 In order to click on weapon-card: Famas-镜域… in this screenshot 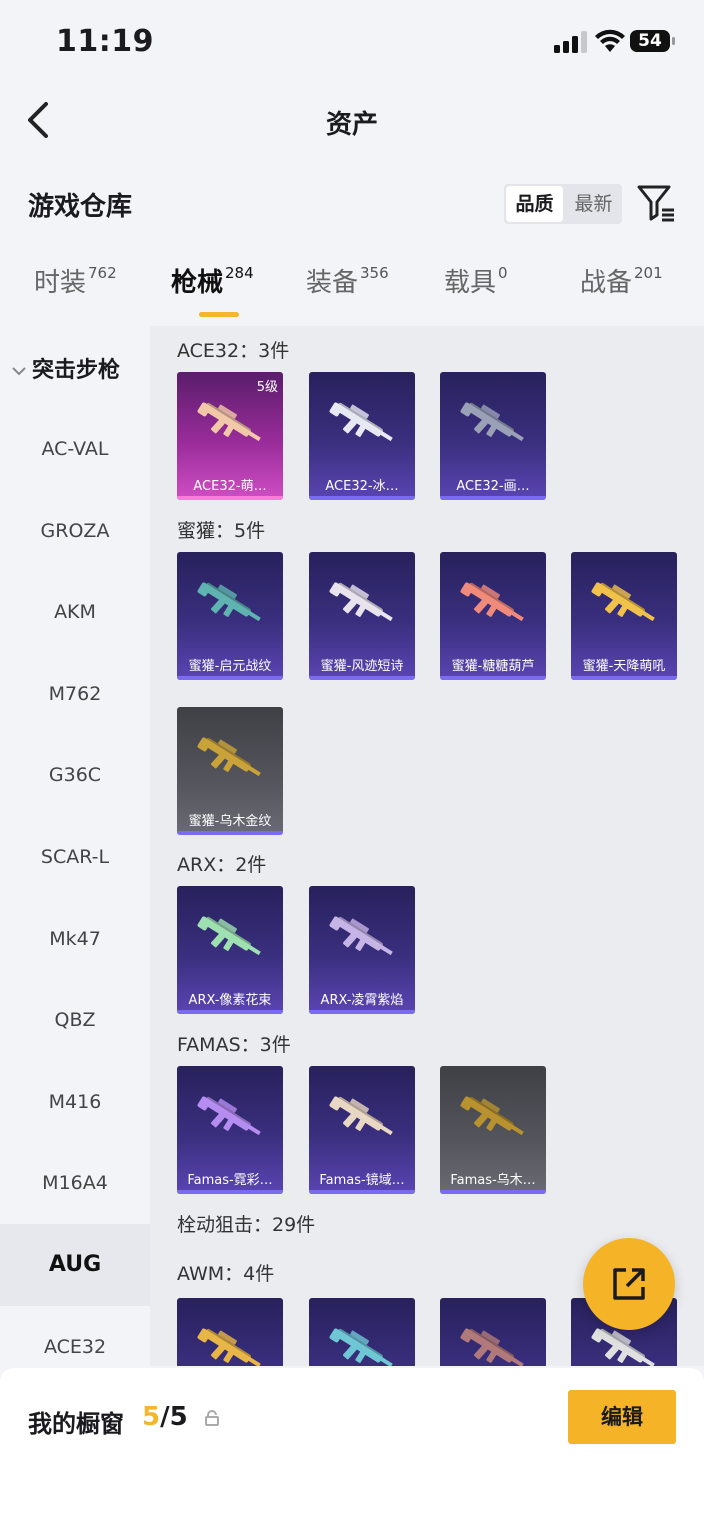, I will do `click(362, 1130)`.